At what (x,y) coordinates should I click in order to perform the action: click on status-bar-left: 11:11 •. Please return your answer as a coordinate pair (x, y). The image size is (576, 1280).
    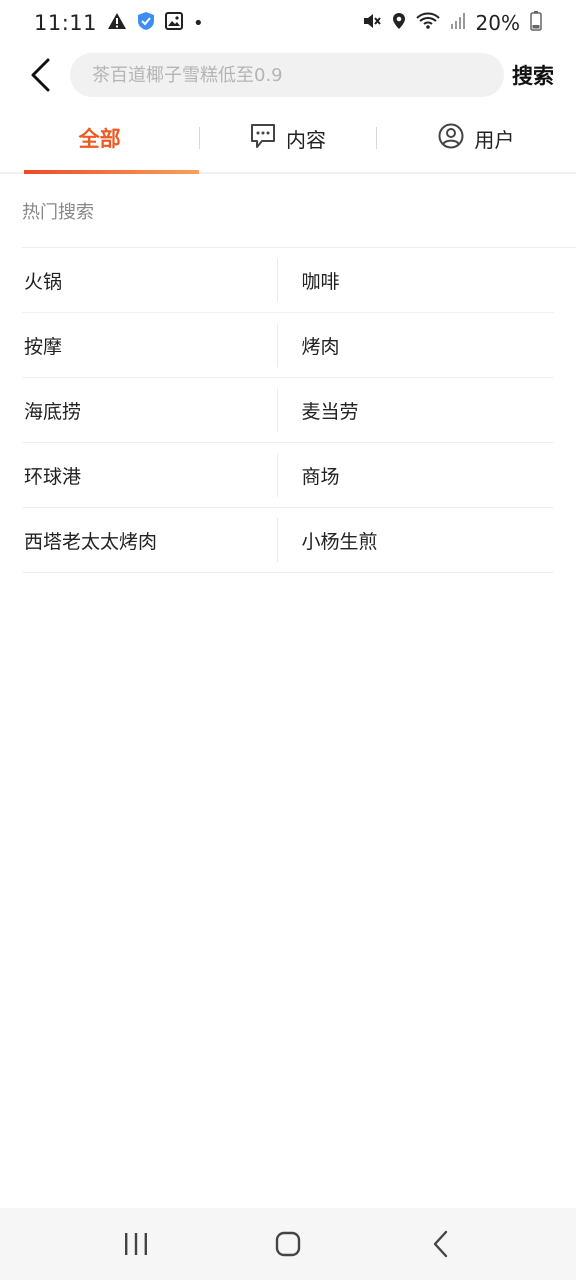
    Looking at the image, I should click on (119, 23).